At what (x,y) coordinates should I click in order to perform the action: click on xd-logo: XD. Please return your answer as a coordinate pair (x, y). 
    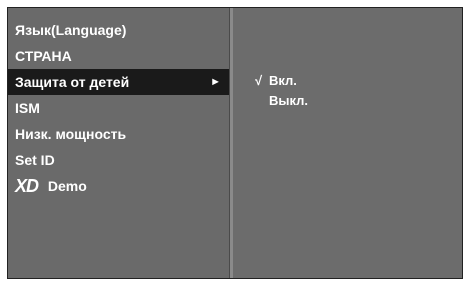
    Looking at the image, I should click on (27, 186).